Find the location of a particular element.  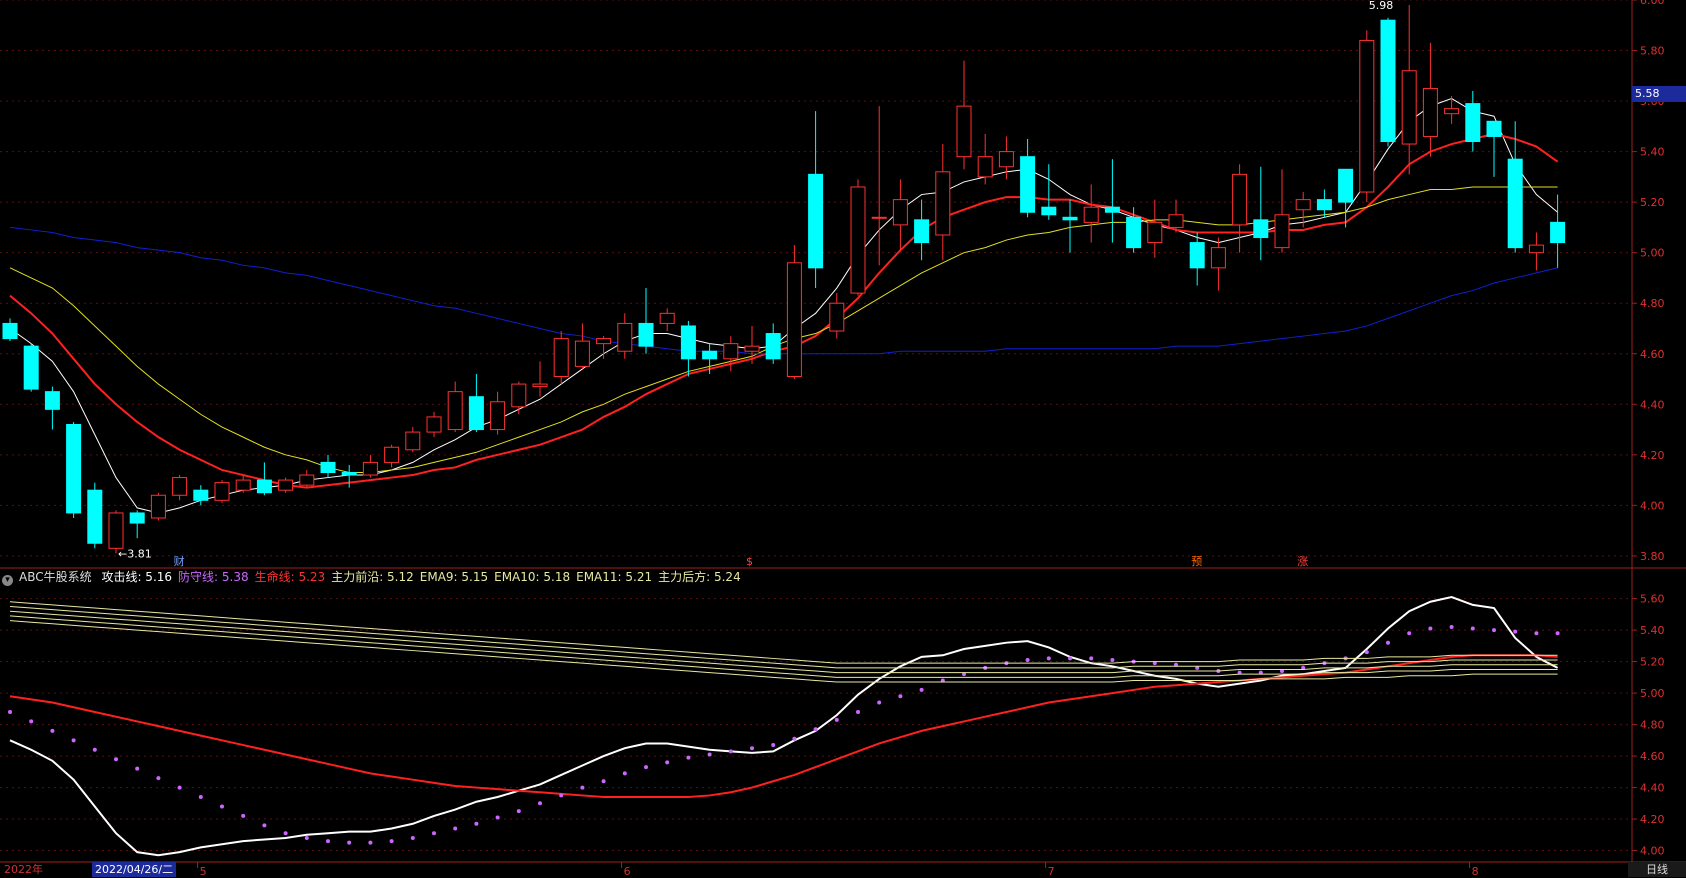

y-tick-label: 4.40 is located at coordinates (1652, 404).